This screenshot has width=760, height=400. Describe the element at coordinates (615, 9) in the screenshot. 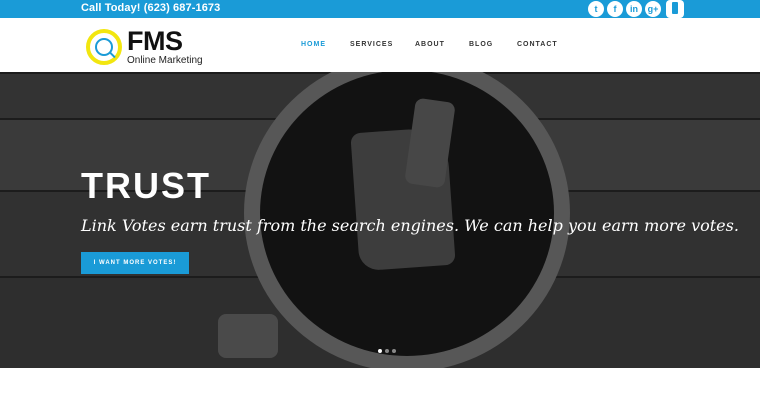

I see `facebook-icon: f` at that location.